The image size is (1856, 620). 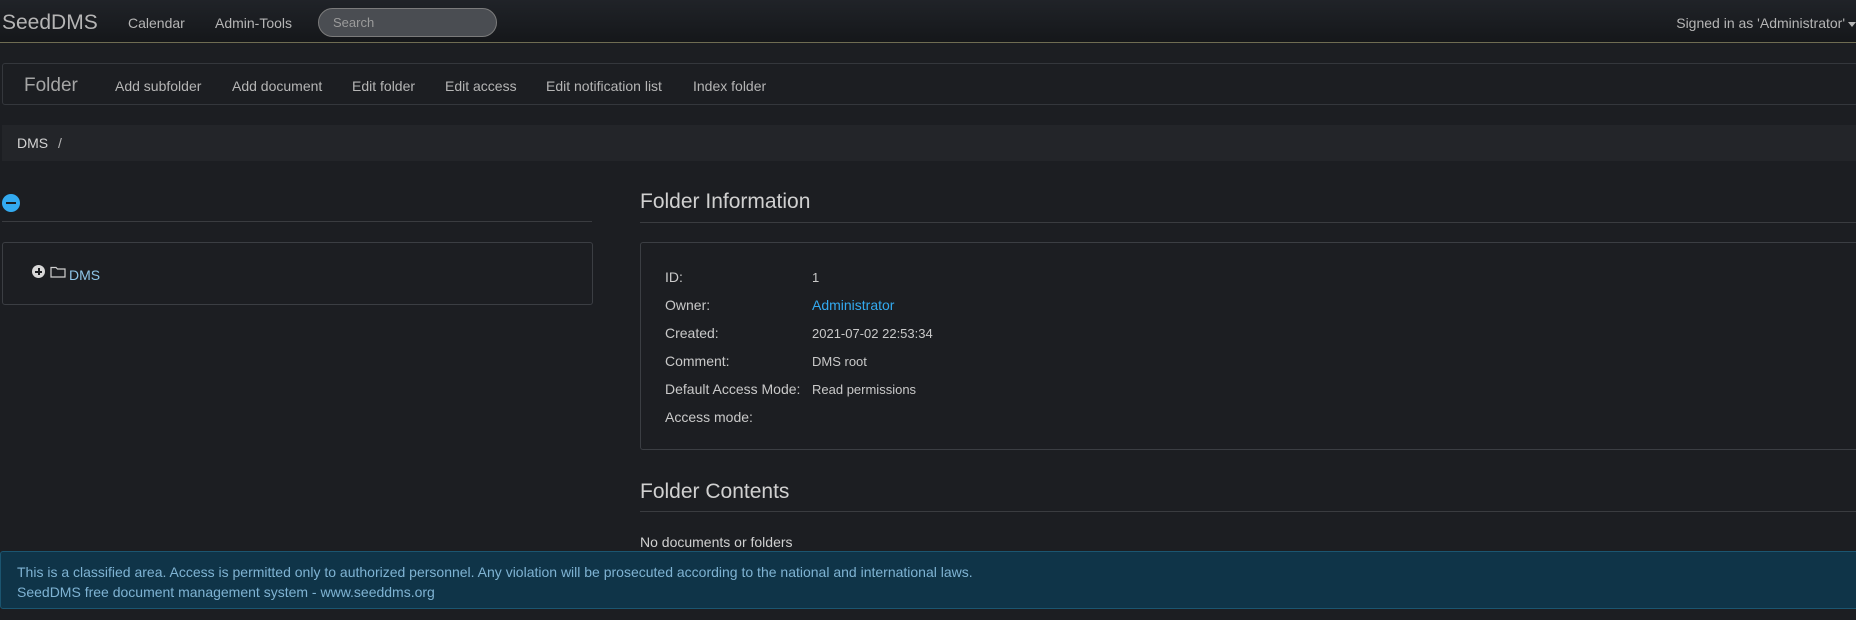 I want to click on user-menu: Signed in as 'Administrator', so click(x=1766, y=23).